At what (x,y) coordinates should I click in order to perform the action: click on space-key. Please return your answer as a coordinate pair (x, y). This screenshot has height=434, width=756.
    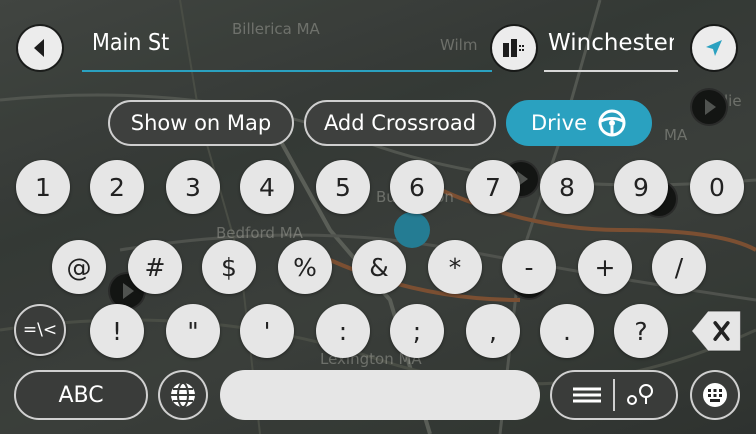
    Looking at the image, I should click on (380, 395).